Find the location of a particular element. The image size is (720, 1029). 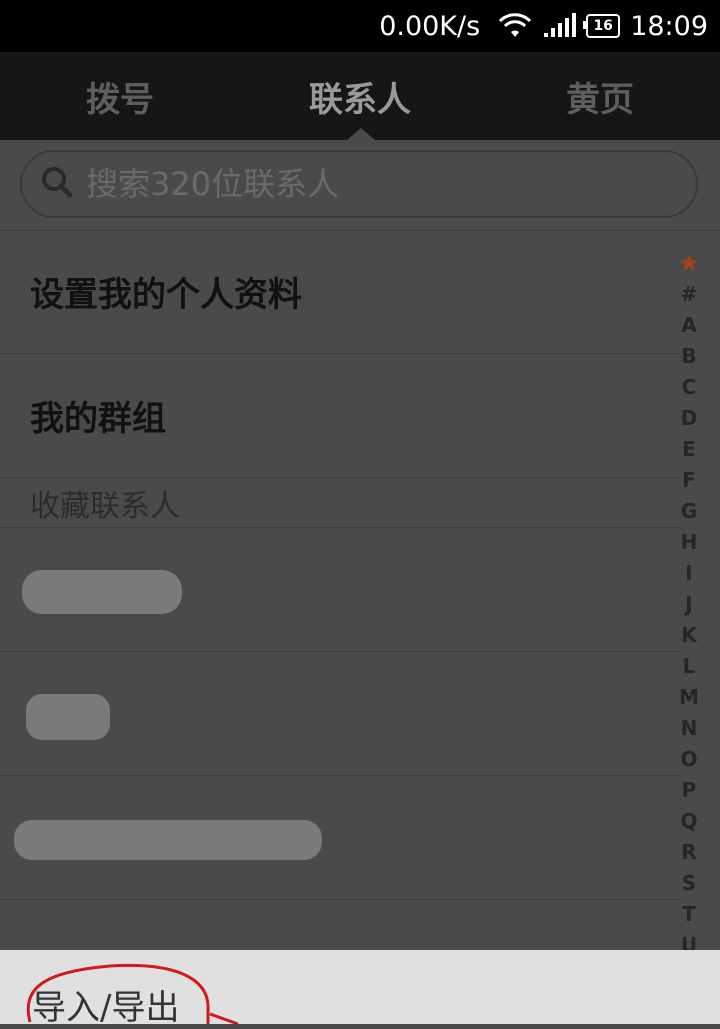

index-favorites-star-icon: ★ is located at coordinates (689, 263).